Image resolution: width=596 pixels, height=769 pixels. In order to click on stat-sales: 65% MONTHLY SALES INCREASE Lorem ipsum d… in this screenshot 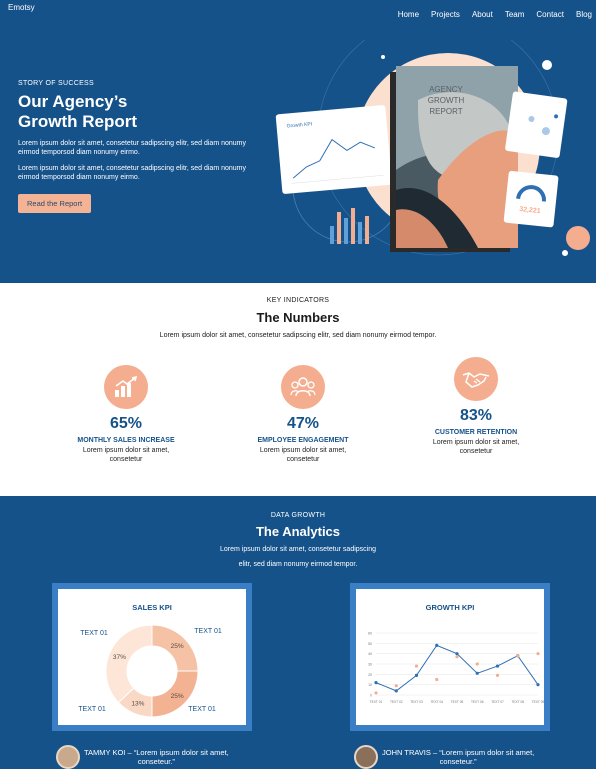, I will do `click(126, 414)`.